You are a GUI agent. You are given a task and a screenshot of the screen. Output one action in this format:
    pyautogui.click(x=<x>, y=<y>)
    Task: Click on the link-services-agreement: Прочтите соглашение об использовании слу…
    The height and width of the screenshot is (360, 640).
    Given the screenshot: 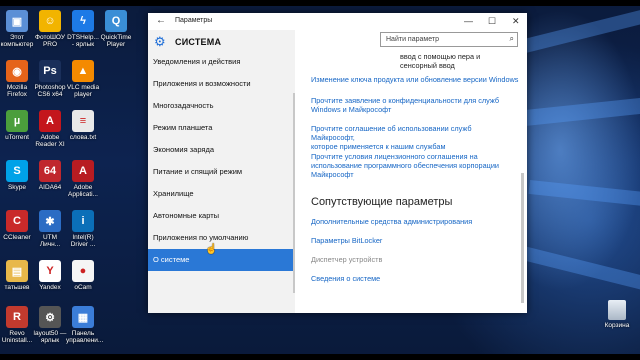 What is the action you would take?
    pyautogui.click(x=414, y=137)
    